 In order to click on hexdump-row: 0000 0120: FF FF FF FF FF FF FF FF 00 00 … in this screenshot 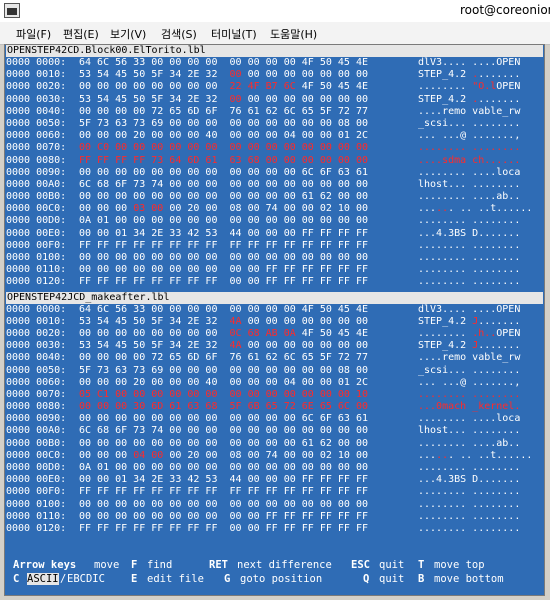, I will do `click(274, 282)`.